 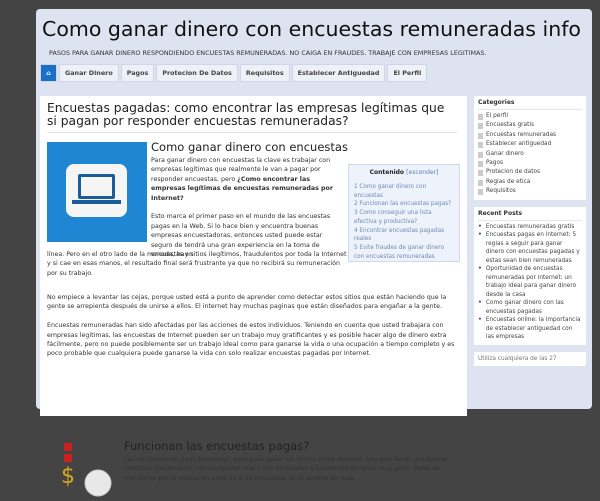 What do you see at coordinates (530, 191) in the screenshot?
I see `category-item: Requisitos` at bounding box center [530, 191].